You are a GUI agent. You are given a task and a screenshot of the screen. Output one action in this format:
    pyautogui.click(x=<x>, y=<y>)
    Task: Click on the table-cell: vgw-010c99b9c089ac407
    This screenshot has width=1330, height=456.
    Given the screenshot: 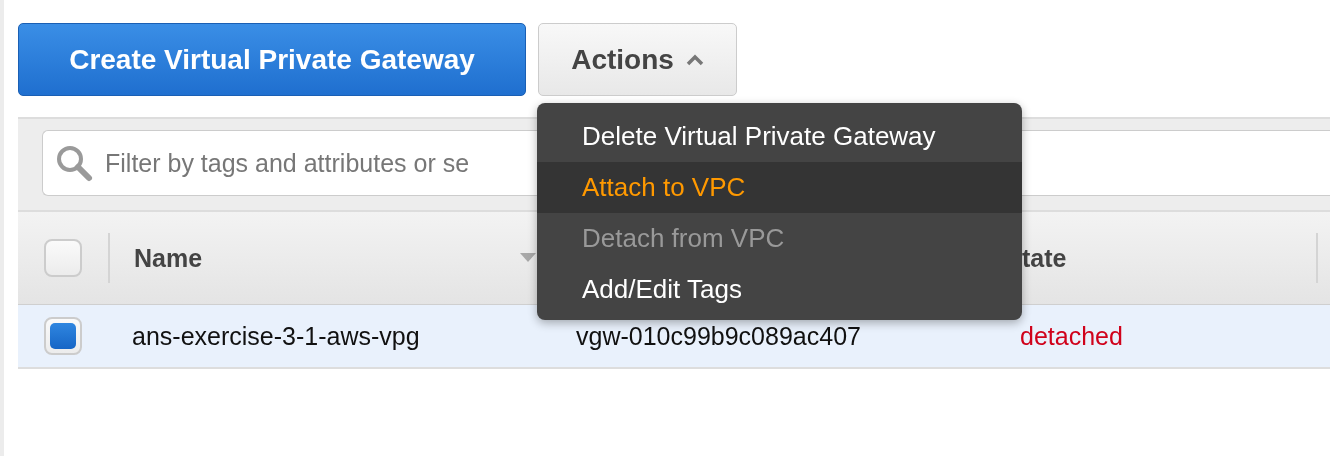 What is the action you would take?
    pyautogui.click(x=718, y=336)
    